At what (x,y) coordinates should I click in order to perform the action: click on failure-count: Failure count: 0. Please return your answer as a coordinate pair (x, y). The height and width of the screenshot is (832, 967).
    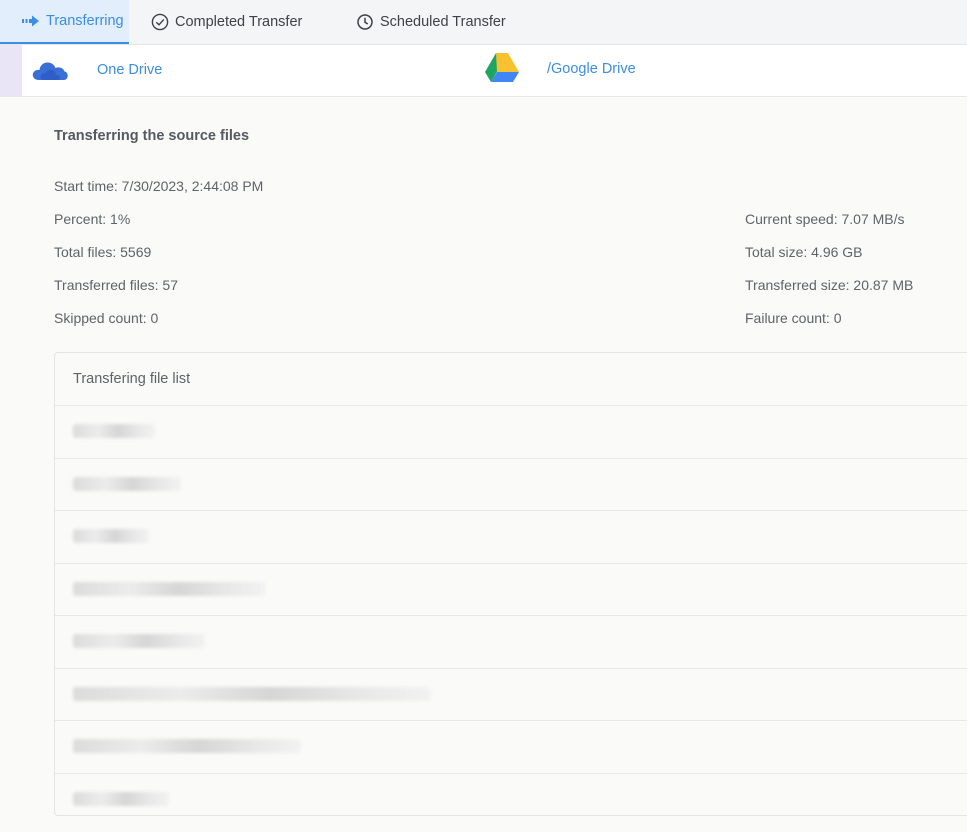
    Looking at the image, I should click on (793, 318).